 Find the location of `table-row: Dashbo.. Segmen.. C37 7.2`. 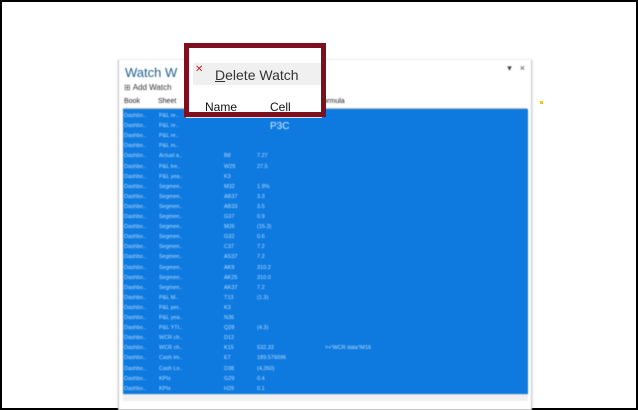

table-row: Dashbo.. Segmen.. C37 7.2 is located at coordinates (325, 247).